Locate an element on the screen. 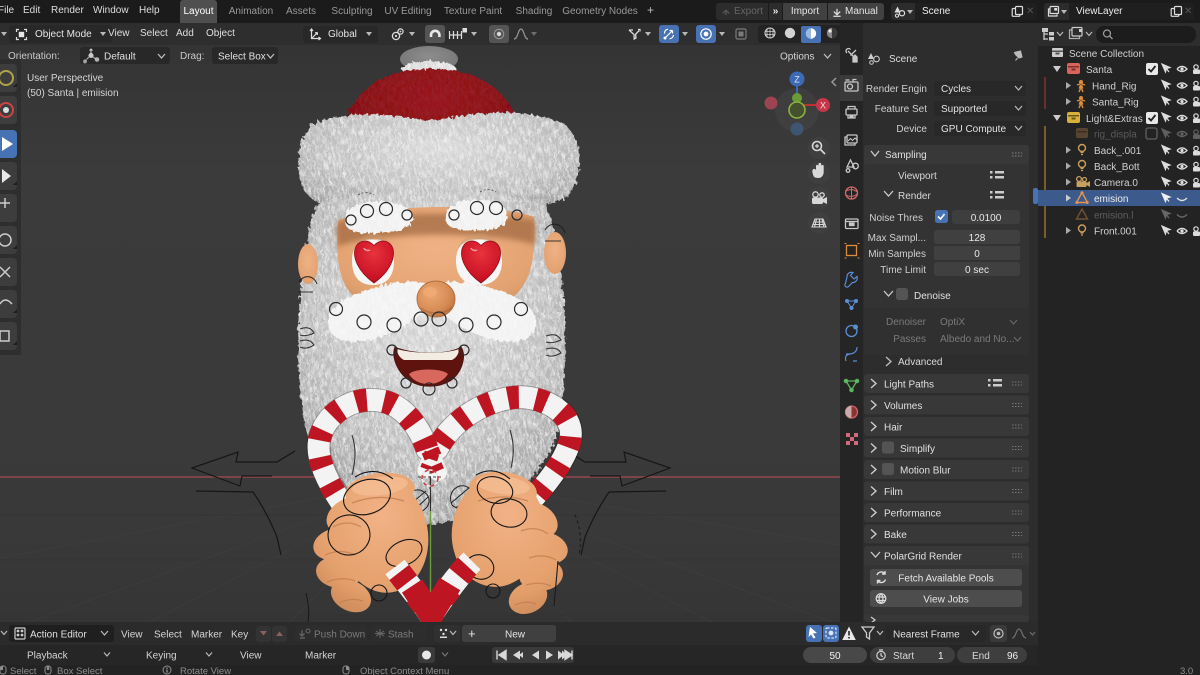  svg-text: 0 is located at coordinates (977, 254).